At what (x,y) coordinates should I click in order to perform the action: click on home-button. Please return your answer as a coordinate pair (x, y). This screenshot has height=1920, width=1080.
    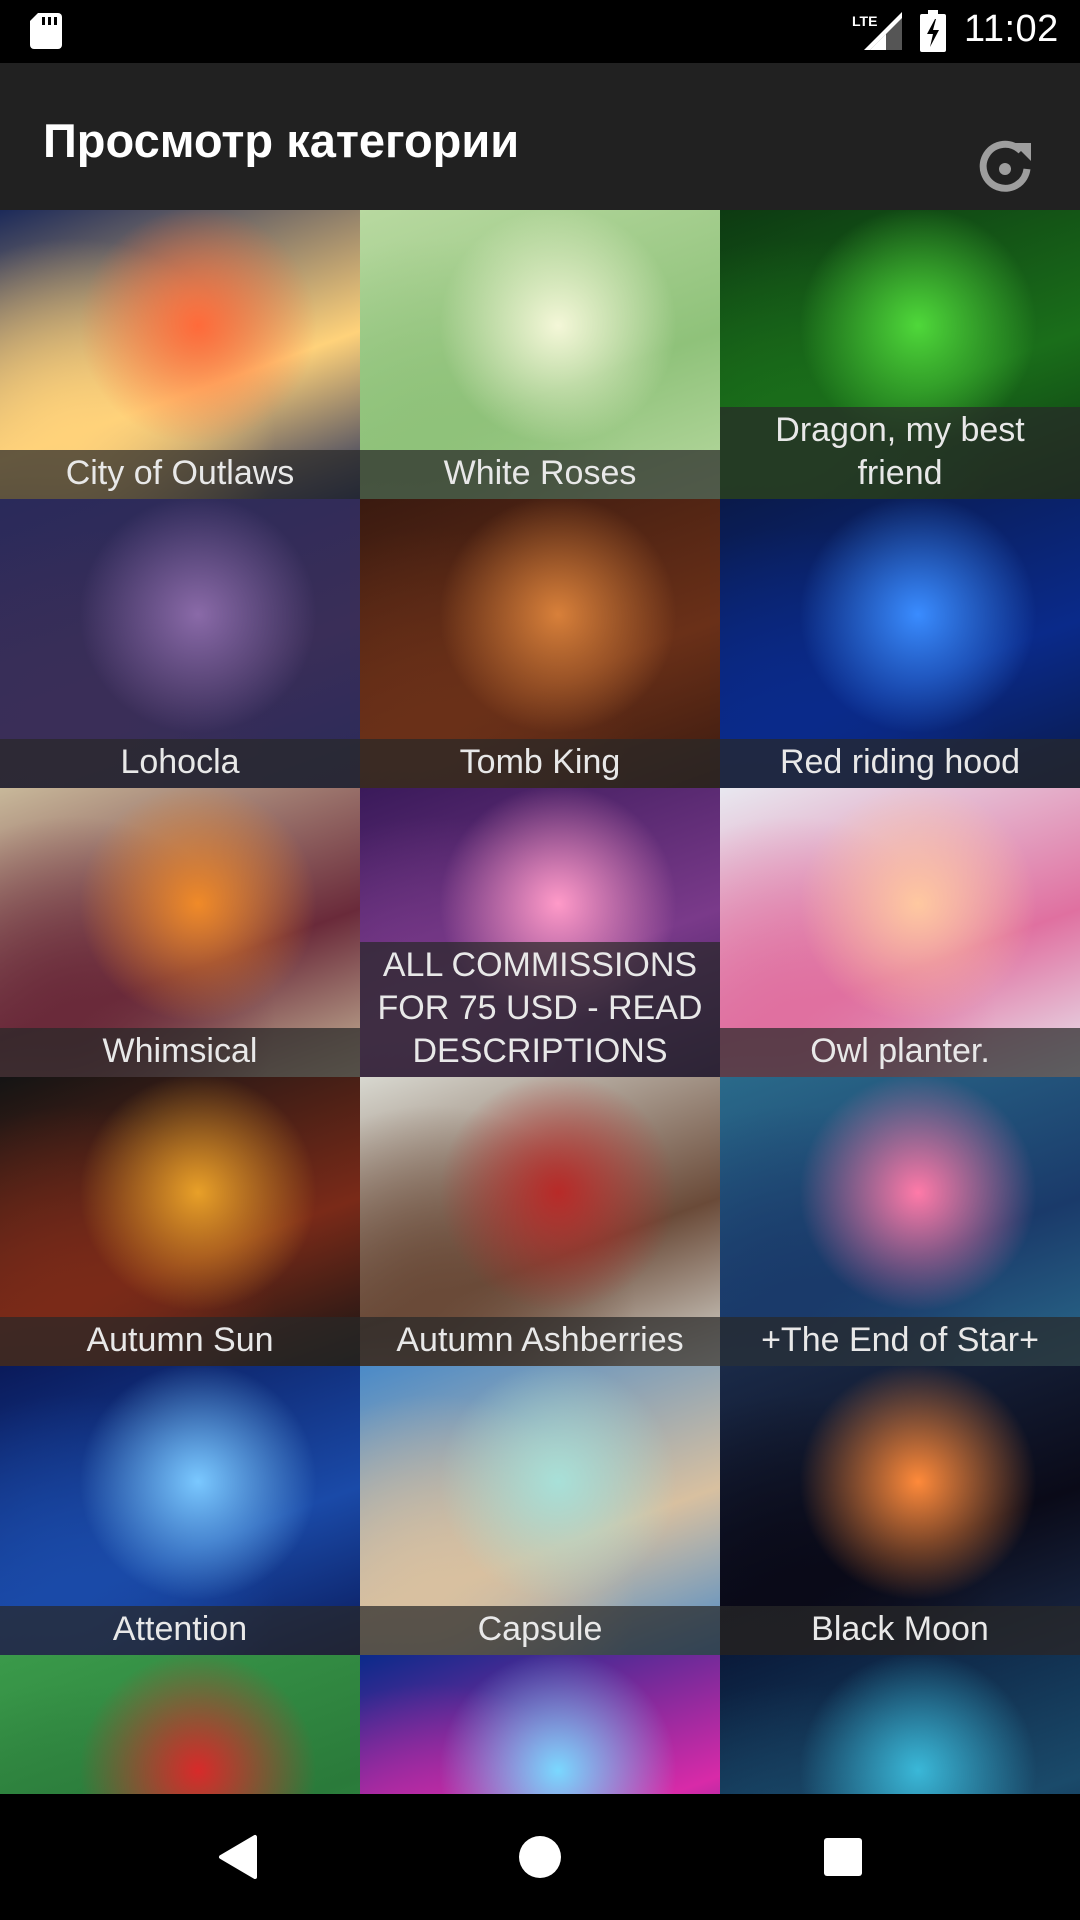
    Looking at the image, I should click on (540, 1857).